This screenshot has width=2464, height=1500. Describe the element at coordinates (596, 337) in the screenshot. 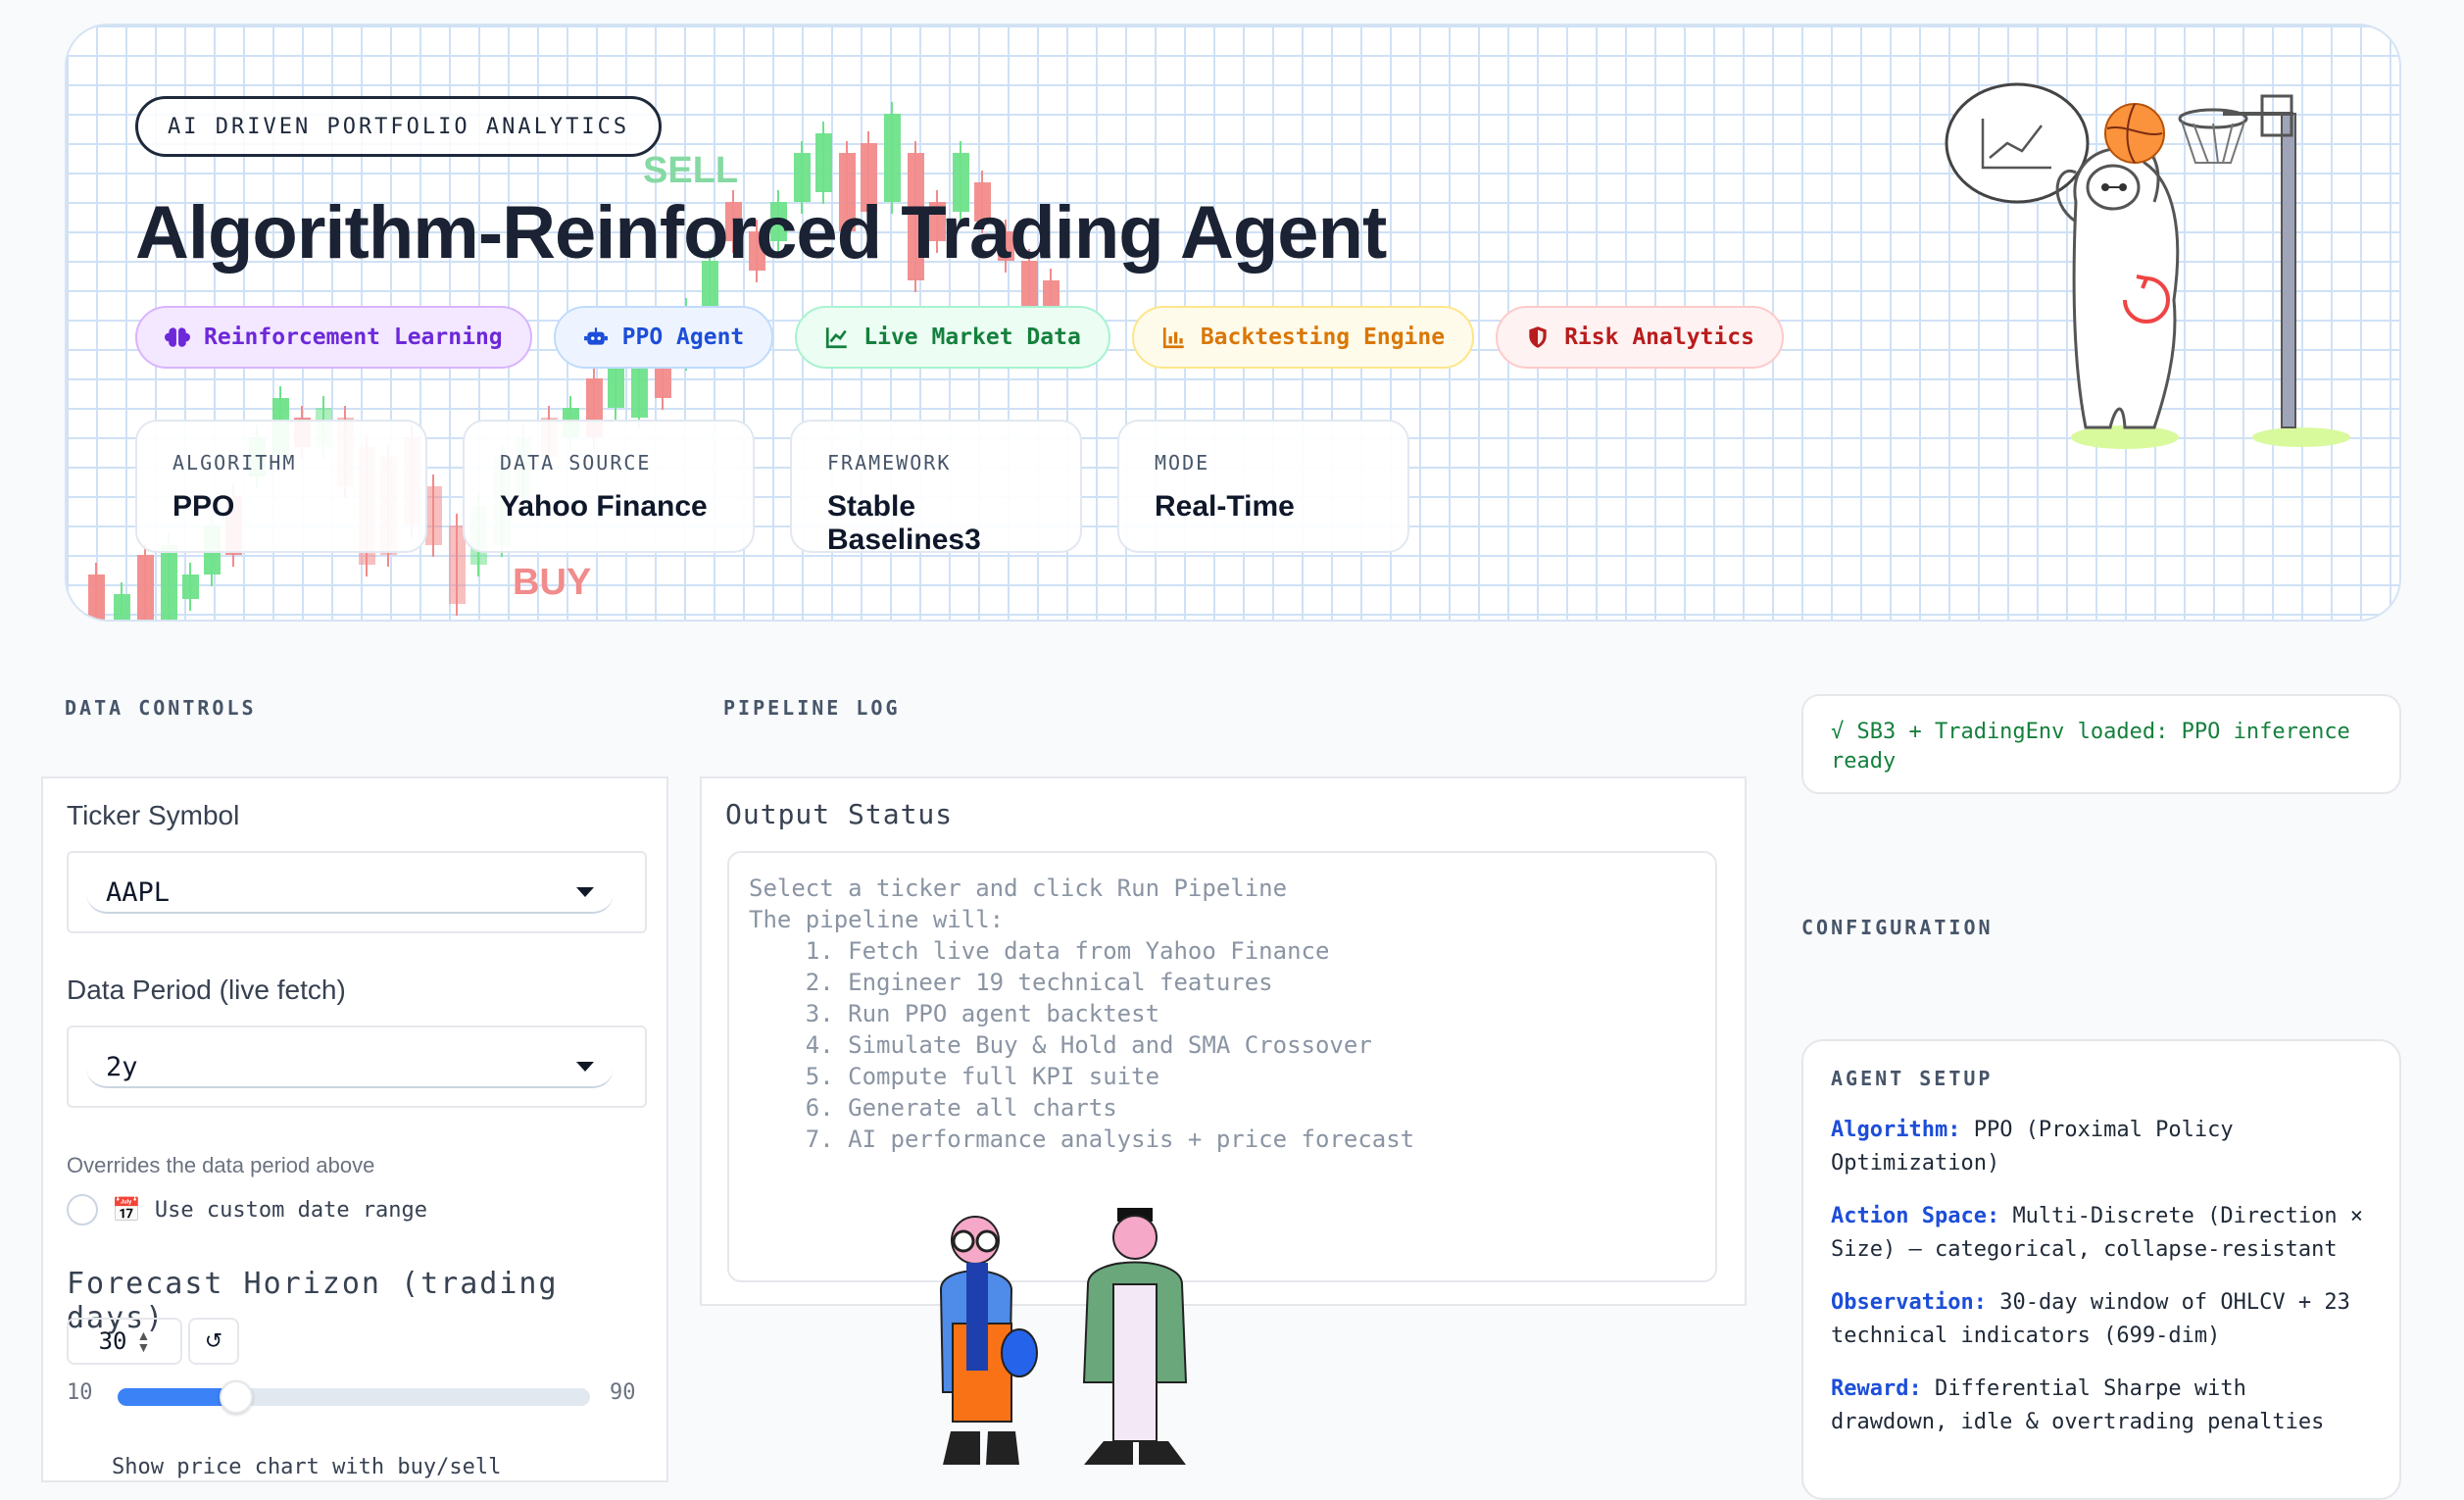

I see `robot-icon` at that location.